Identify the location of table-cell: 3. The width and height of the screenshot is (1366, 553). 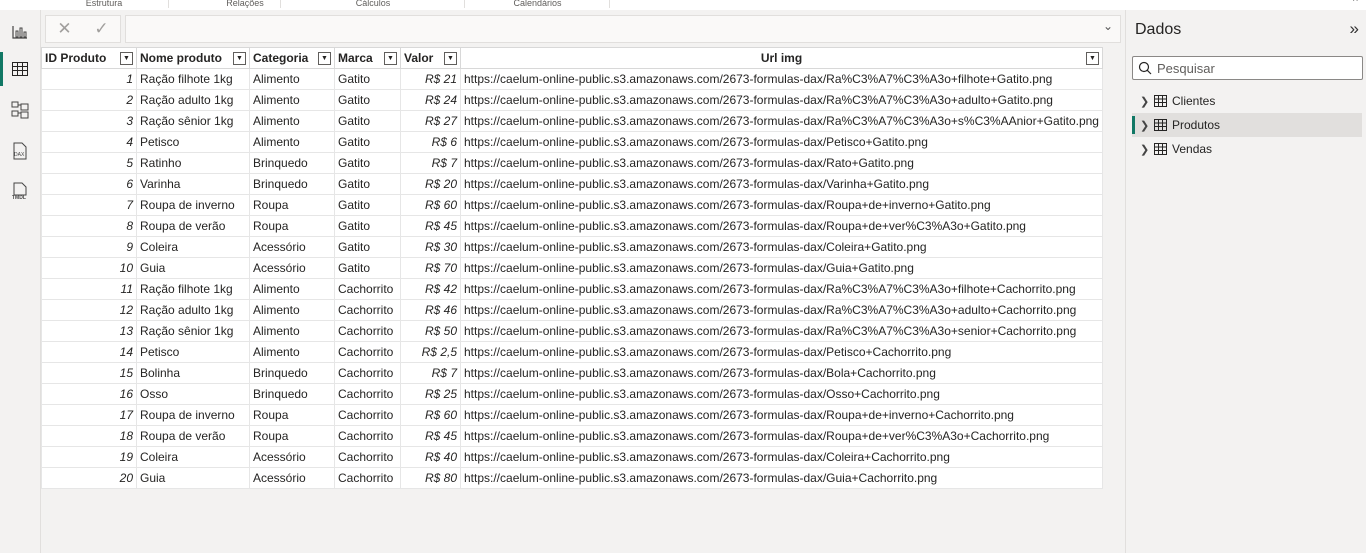
(89, 121).